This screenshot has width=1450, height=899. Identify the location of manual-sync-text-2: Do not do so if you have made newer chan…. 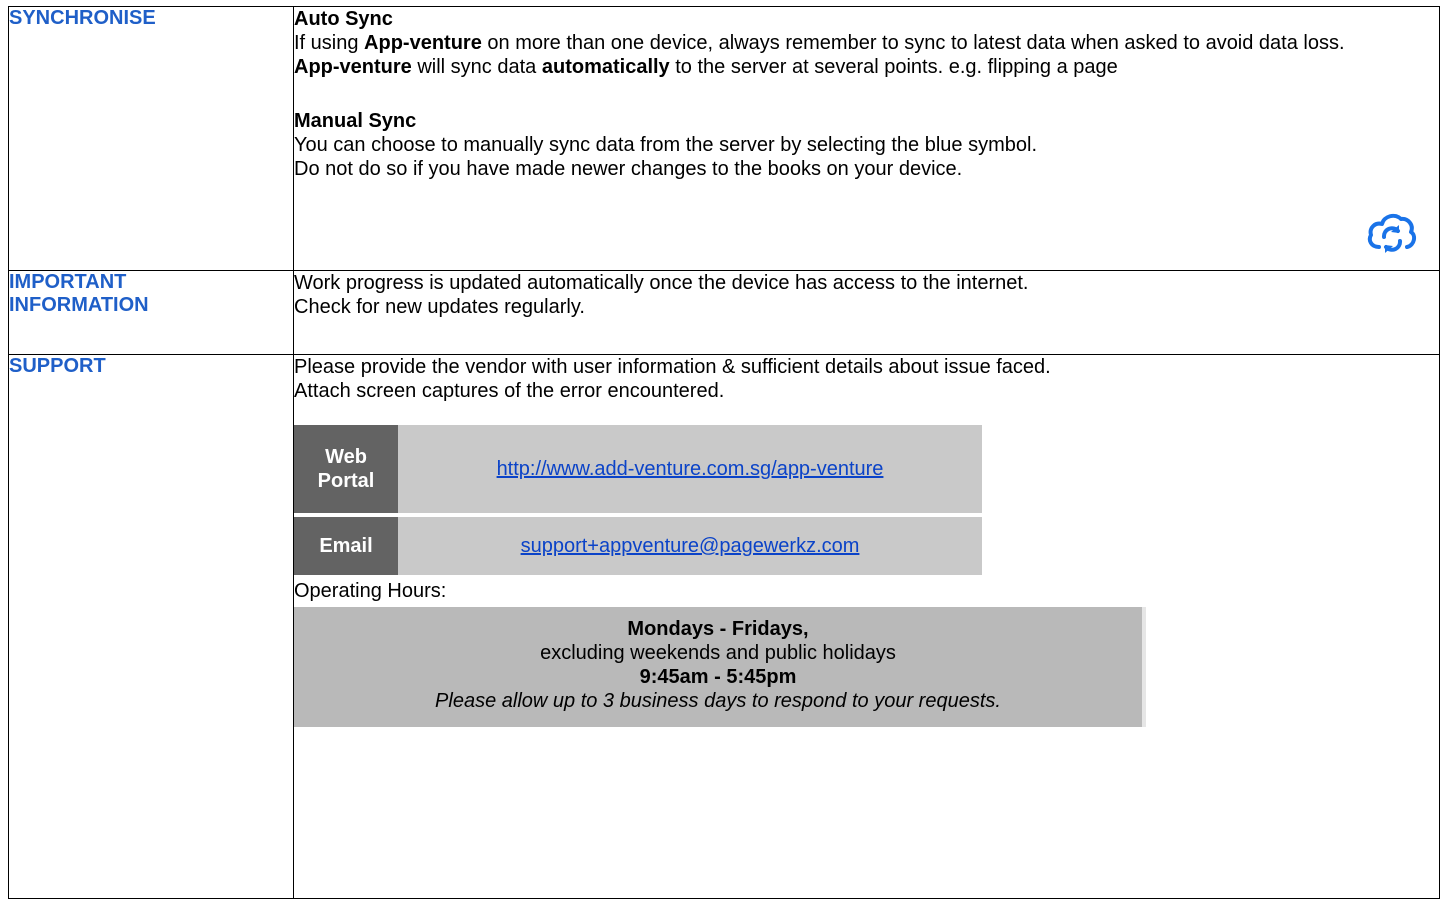
(628, 169).